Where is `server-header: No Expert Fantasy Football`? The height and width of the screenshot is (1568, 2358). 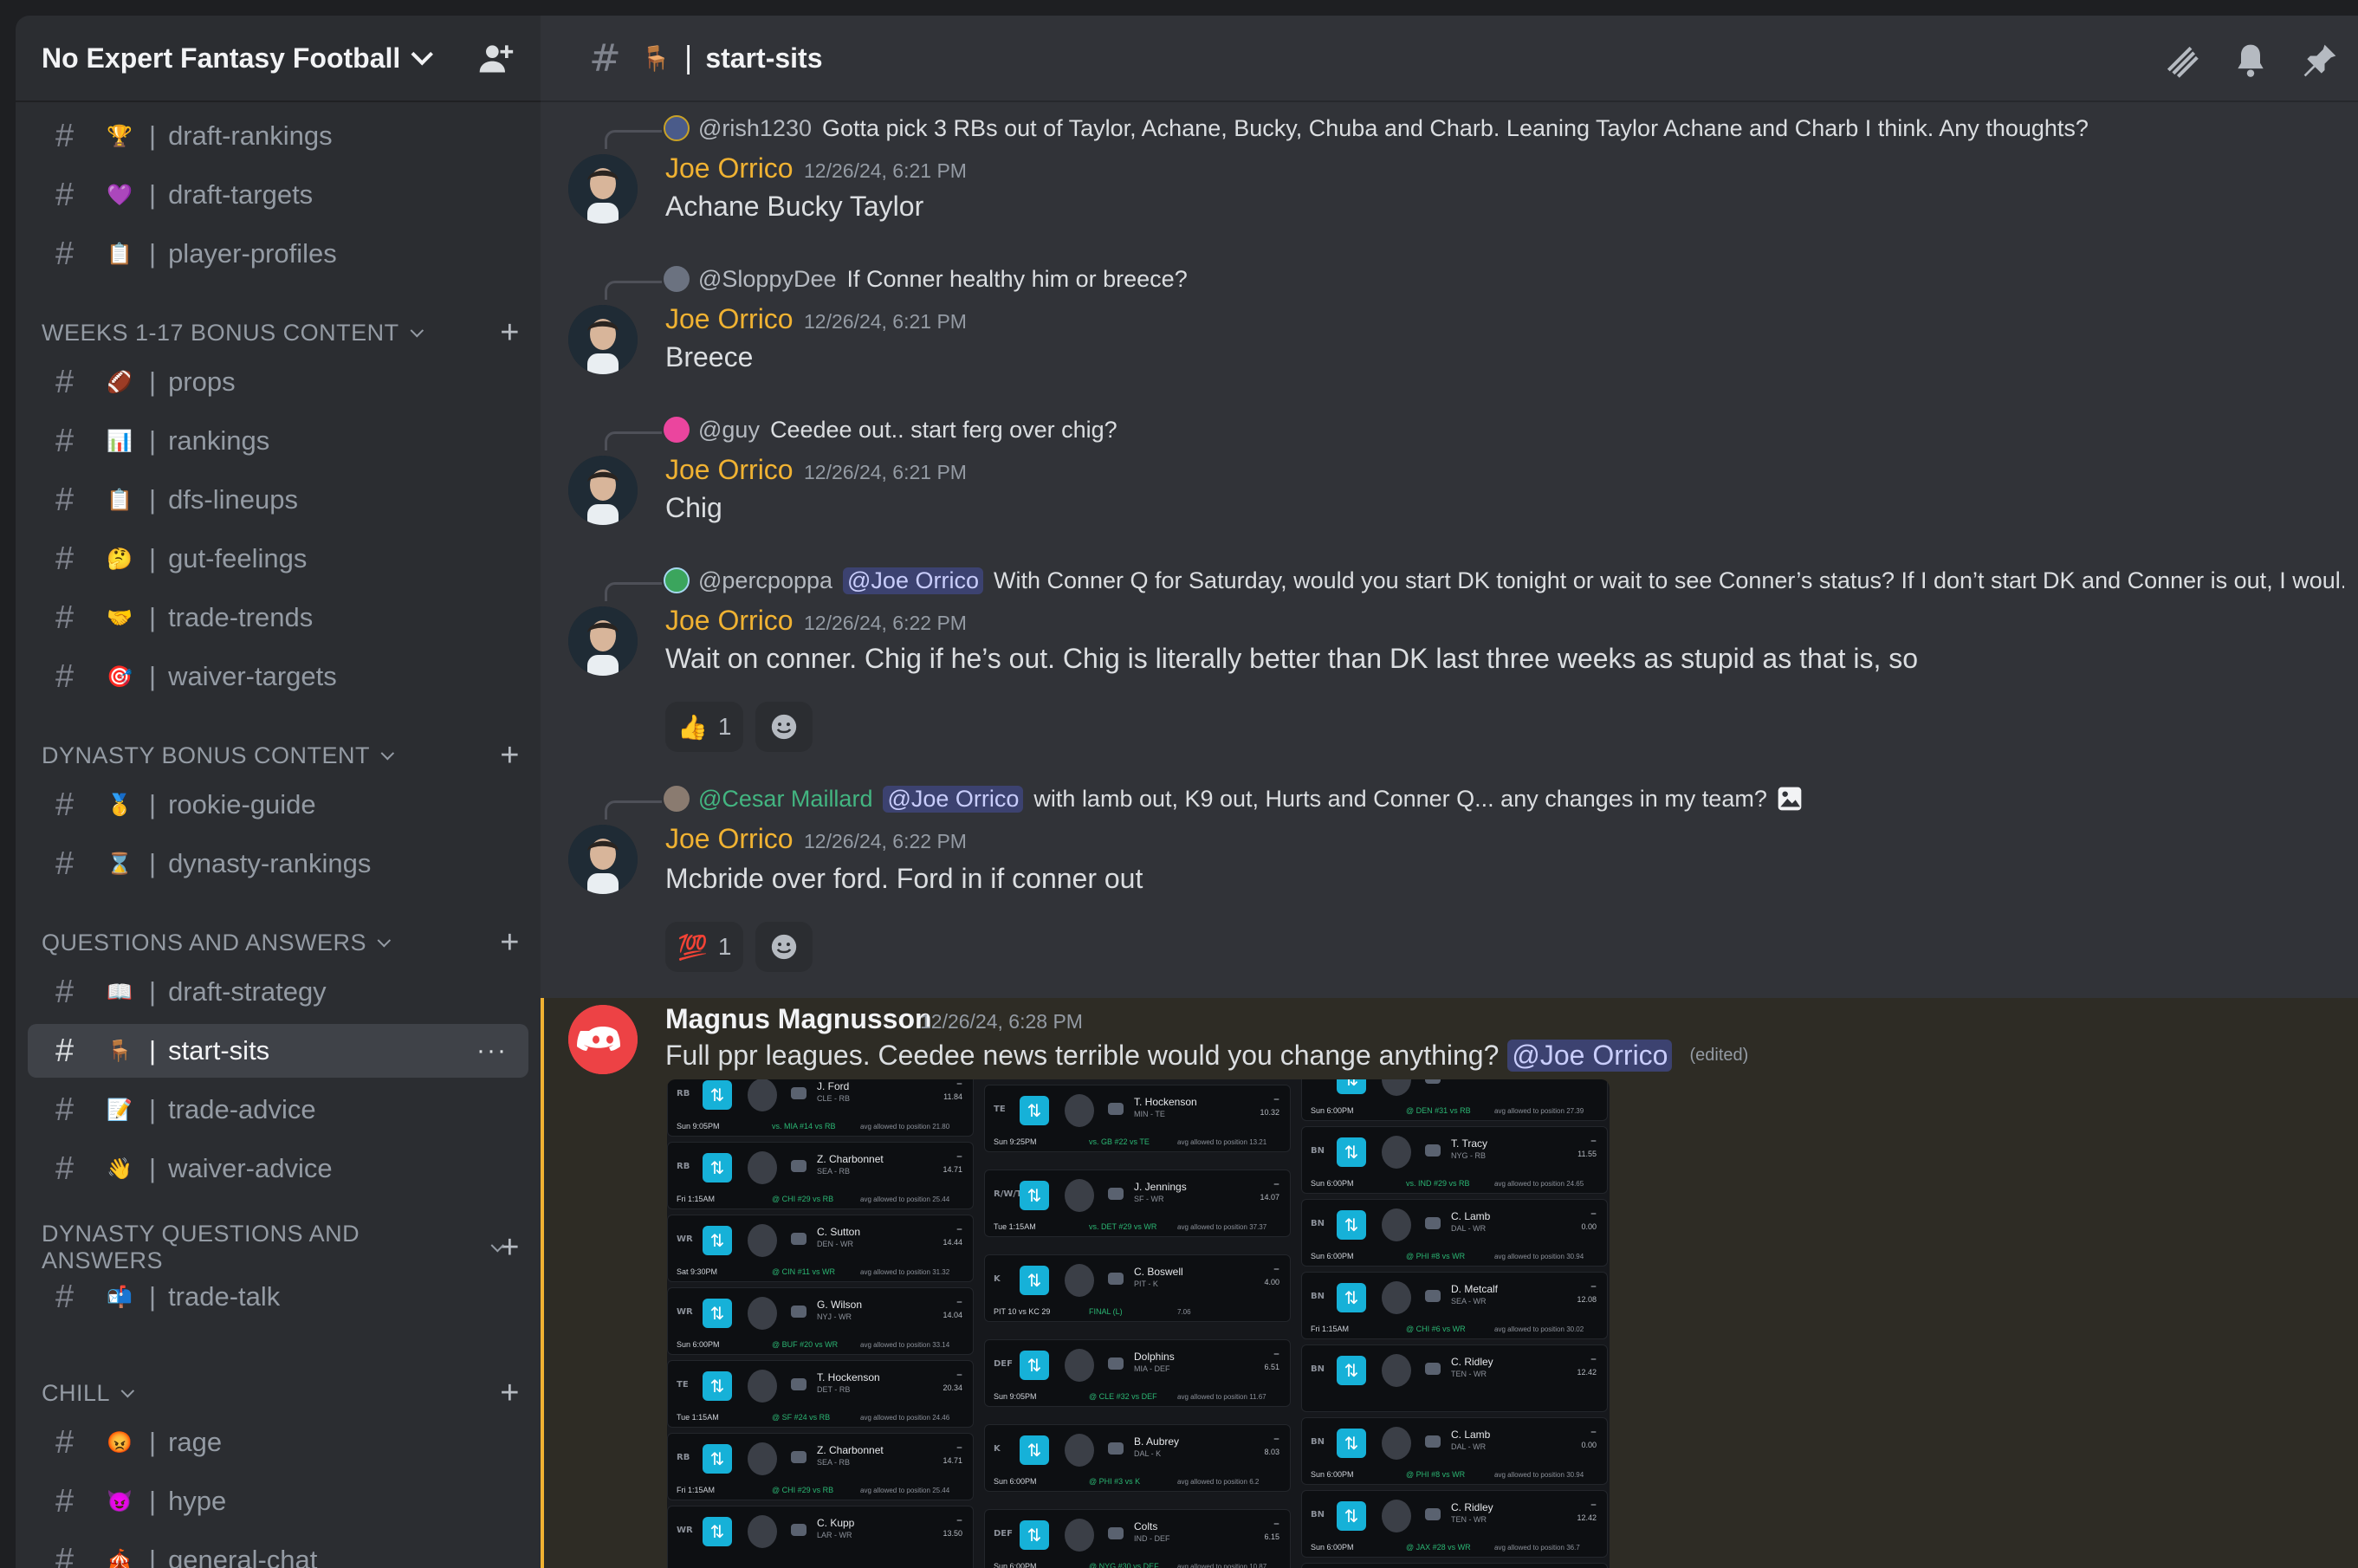 server-header: No Expert Fantasy Football is located at coordinates (278, 59).